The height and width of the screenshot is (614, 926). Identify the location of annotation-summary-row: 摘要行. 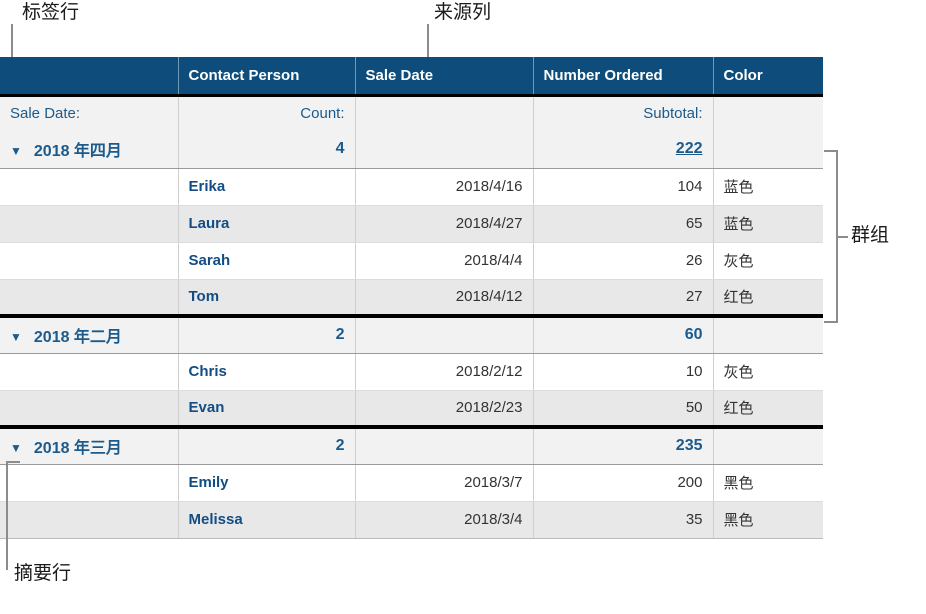
(43, 573).